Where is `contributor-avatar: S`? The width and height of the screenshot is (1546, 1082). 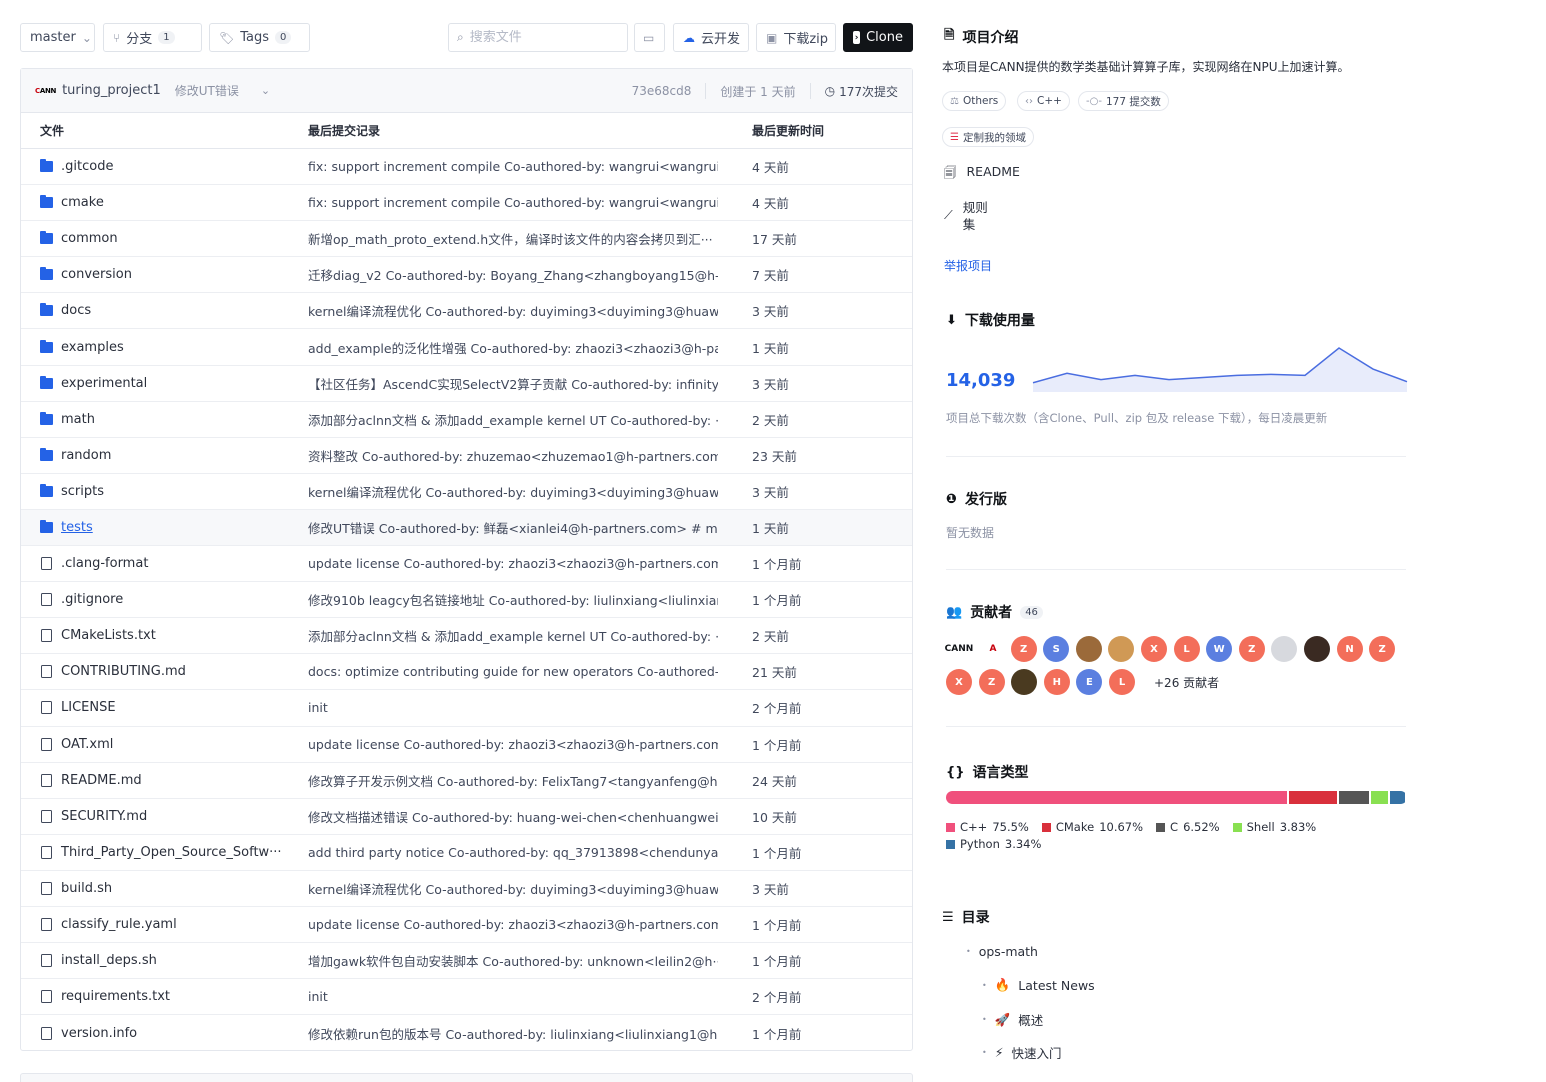
contributor-avatar: S is located at coordinates (1056, 649).